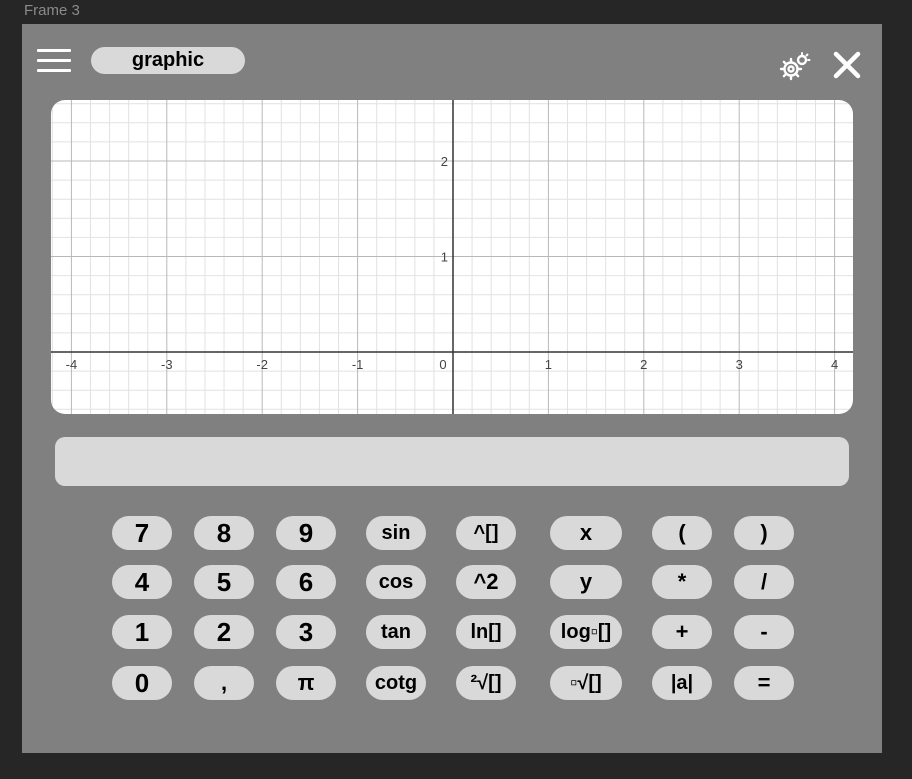 The height and width of the screenshot is (779, 912). Describe the element at coordinates (72, 364) in the screenshot. I see `x-tick-label: -4` at that location.